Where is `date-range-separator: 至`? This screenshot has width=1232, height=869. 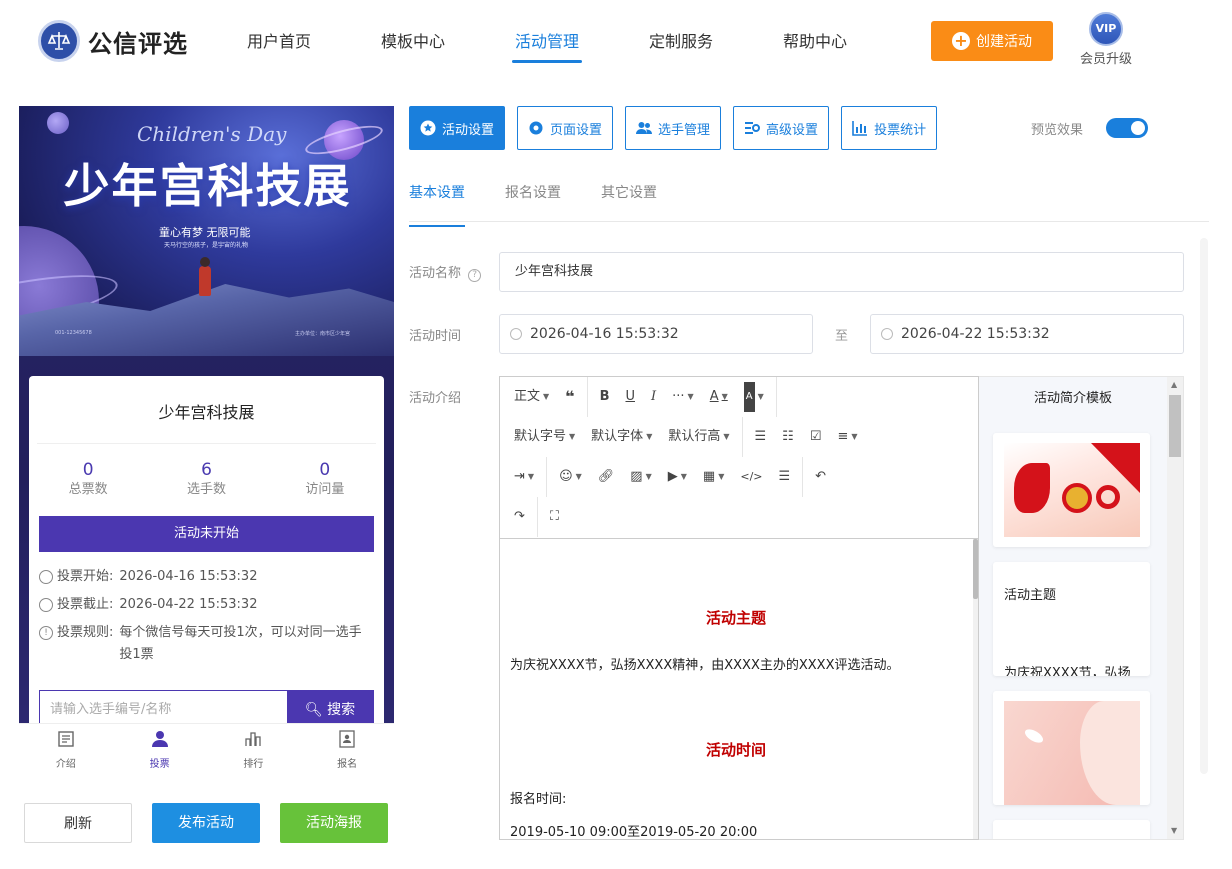
date-range-separator: 至 is located at coordinates (842, 336).